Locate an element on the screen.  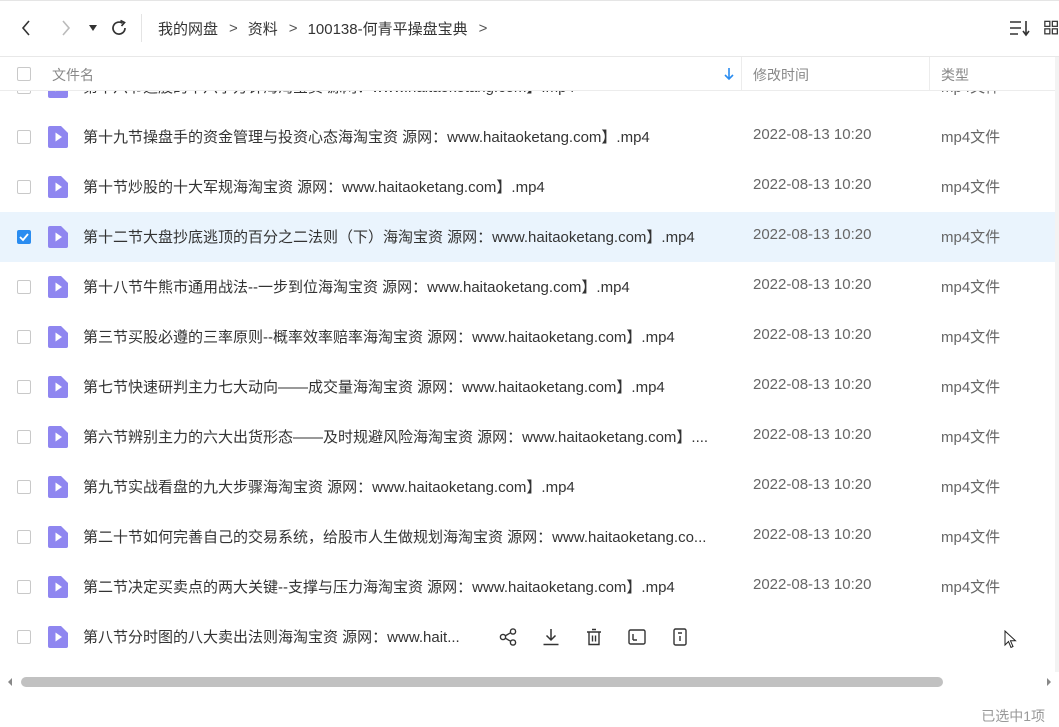
view-mode-button is located at coordinates (1051, 28).